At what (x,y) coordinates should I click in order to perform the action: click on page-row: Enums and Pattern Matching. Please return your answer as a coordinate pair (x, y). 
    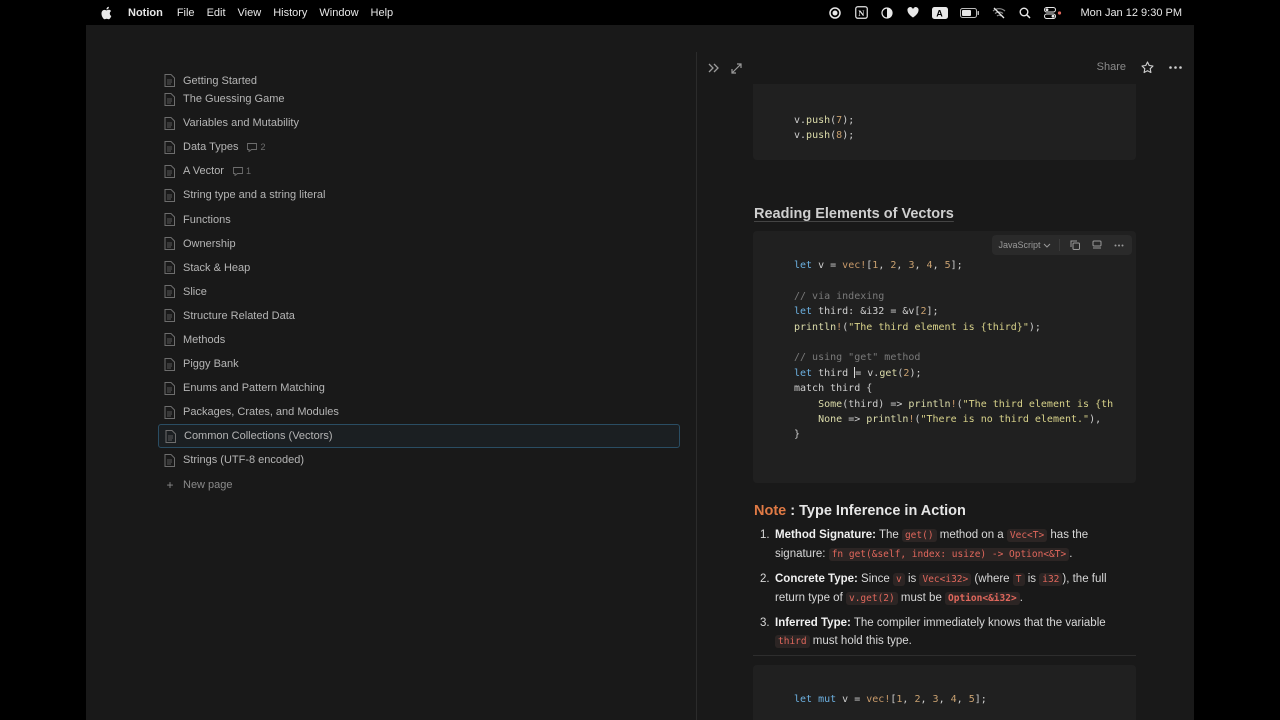
    Looking at the image, I should click on (419, 388).